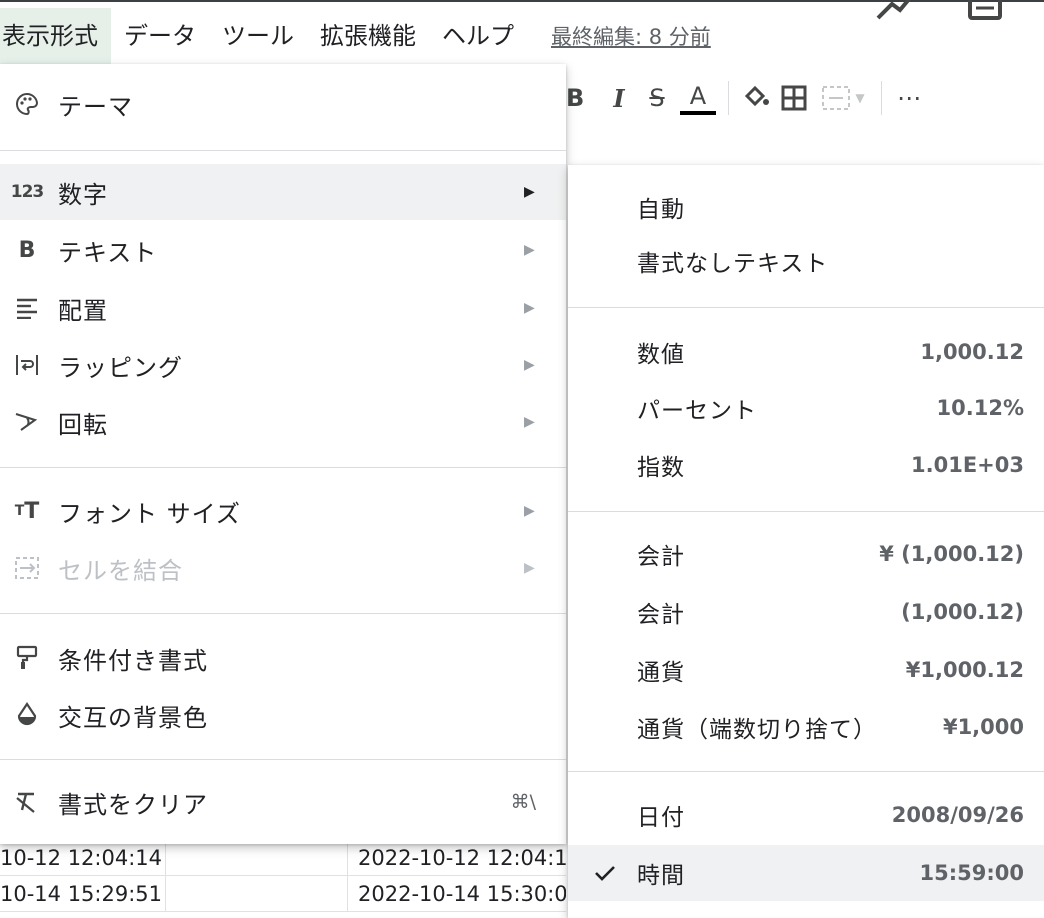 This screenshot has width=1044, height=918. I want to click on menu-item-merge-cells: セルを結合 ▶, so click(283, 568).